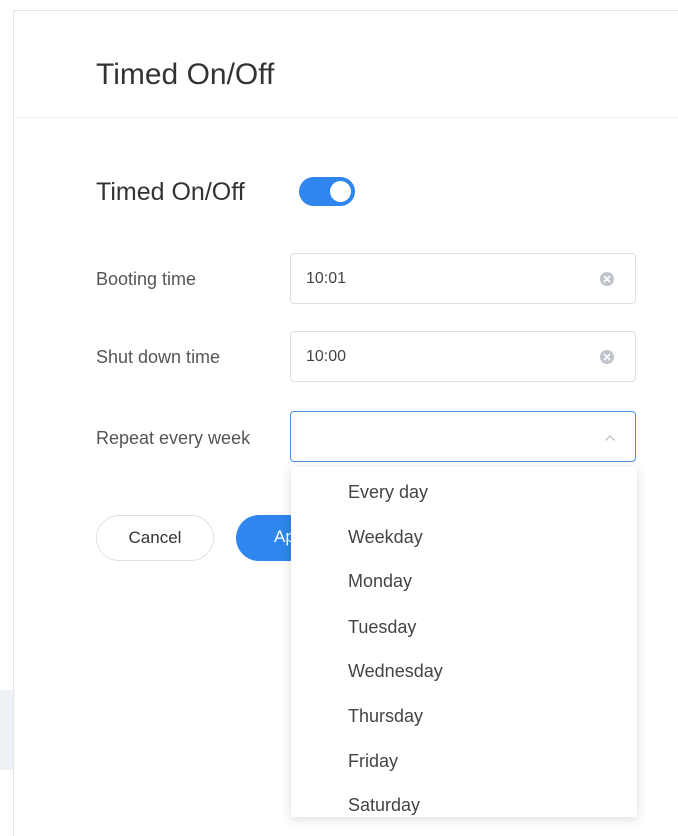  I want to click on shutdown-time-value: 10:00, so click(326, 356).